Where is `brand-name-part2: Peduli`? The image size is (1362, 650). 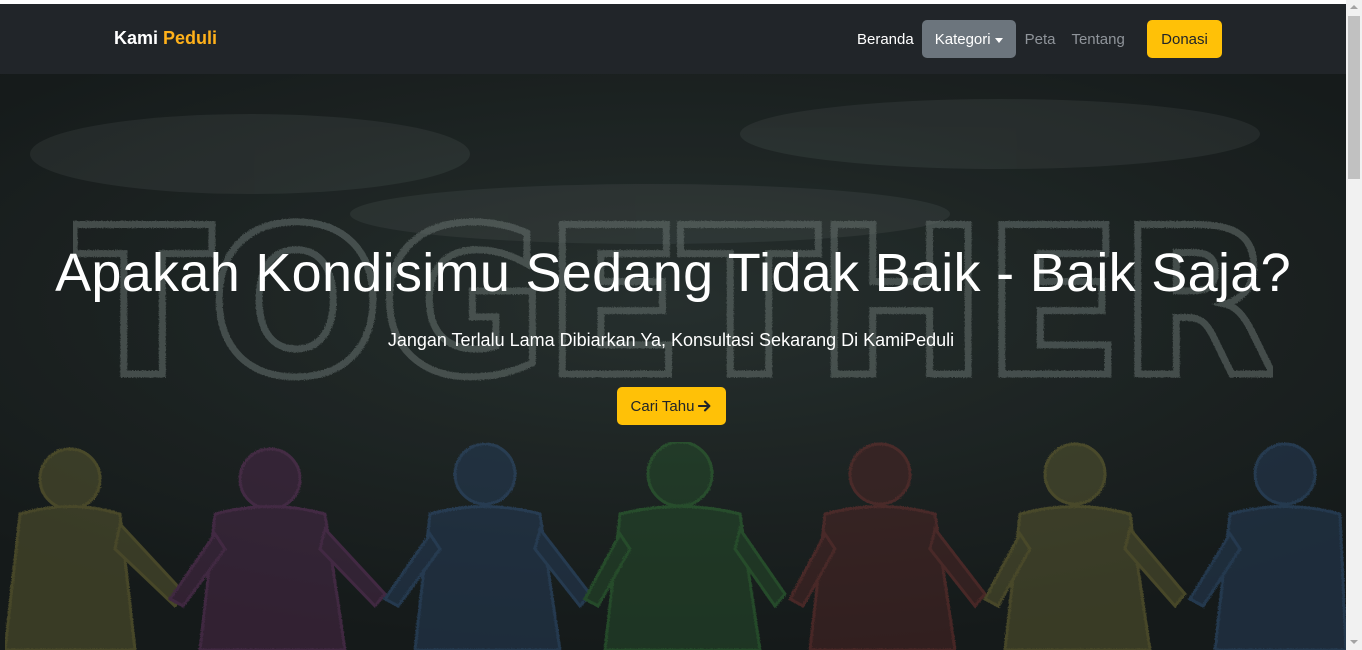 brand-name-part2: Peduli is located at coordinates (190, 38).